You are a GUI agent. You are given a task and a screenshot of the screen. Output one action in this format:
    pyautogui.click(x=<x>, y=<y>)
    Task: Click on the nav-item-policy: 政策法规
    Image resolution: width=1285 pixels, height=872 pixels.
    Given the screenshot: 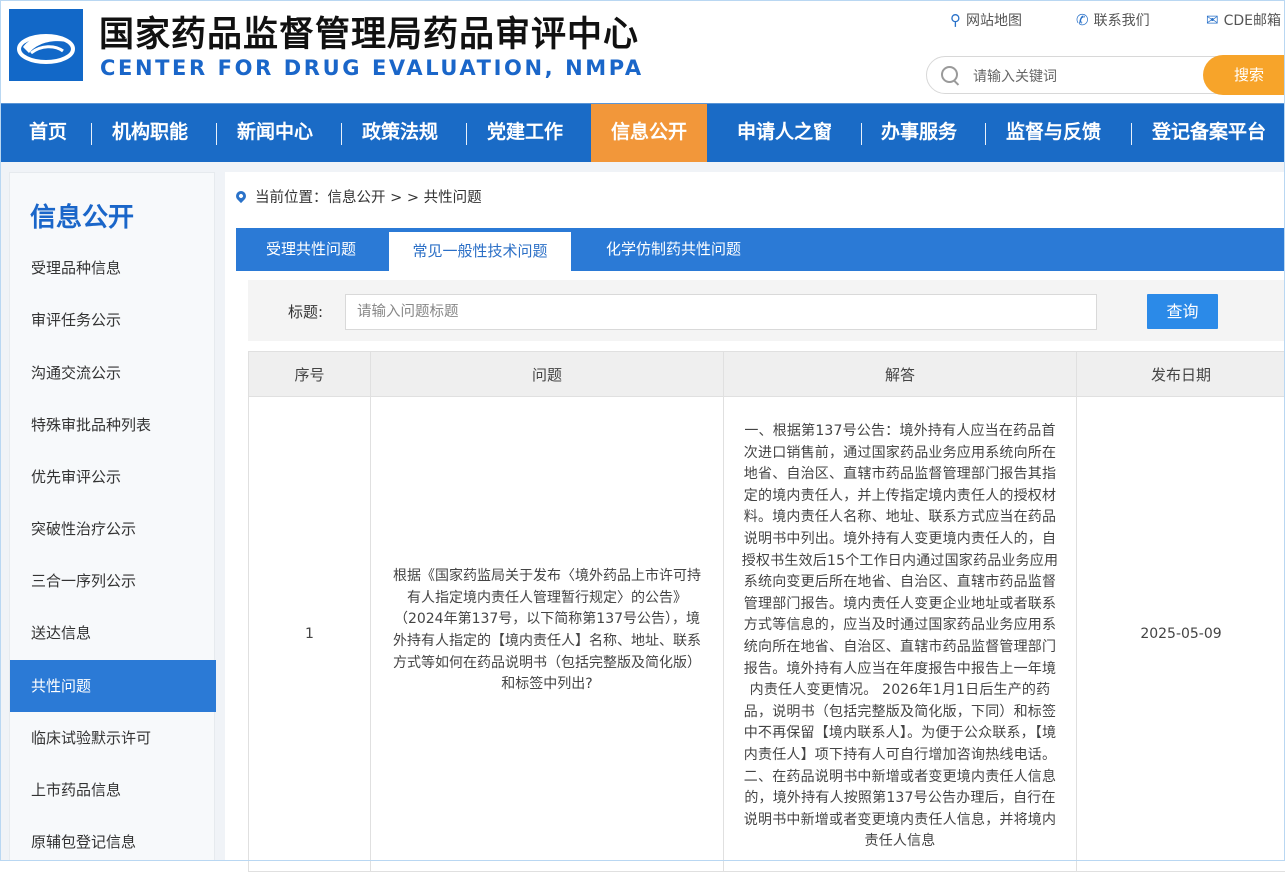 What is the action you would take?
    pyautogui.click(x=400, y=133)
    